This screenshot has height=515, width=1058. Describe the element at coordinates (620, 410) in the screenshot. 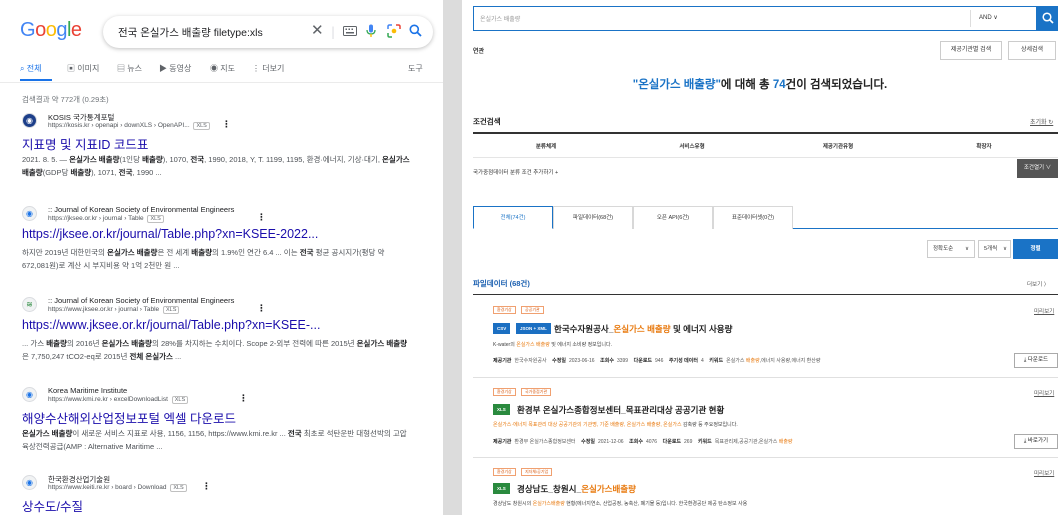

I see `dataset-title-link: 환경부 온실가스종합정보센터_목표관리대상 공공기관 현황` at that location.